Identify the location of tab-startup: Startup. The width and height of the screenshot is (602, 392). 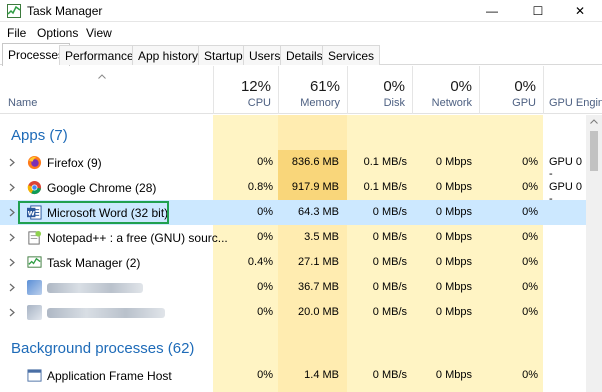
(223, 55).